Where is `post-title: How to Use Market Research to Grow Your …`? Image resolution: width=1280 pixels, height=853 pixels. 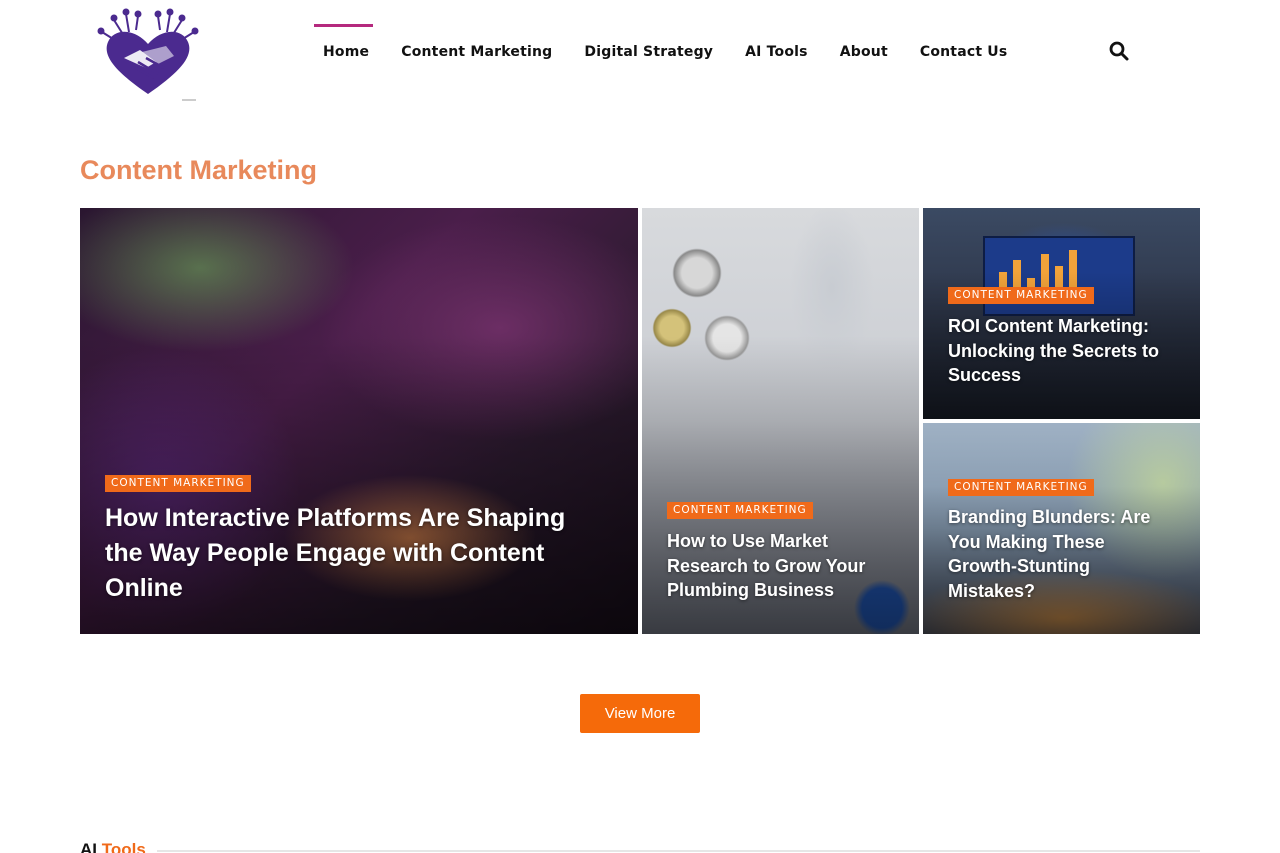 post-title: How to Use Market Research to Grow Your … is located at coordinates (782, 566).